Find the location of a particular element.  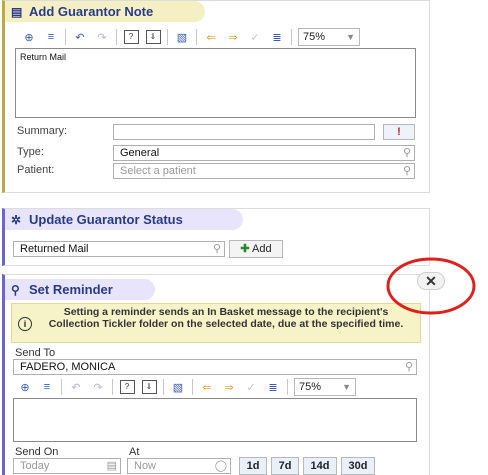

info-icon: i is located at coordinates (25, 324).